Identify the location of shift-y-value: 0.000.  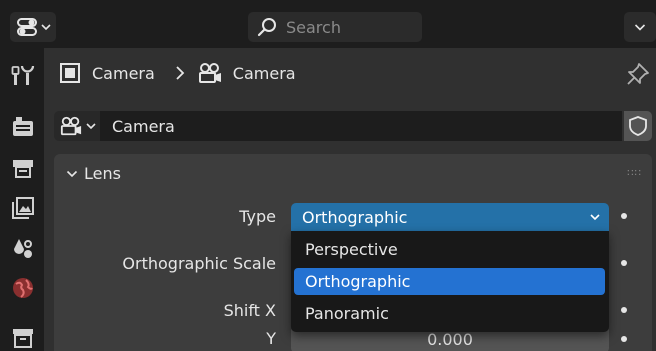
(450, 339).